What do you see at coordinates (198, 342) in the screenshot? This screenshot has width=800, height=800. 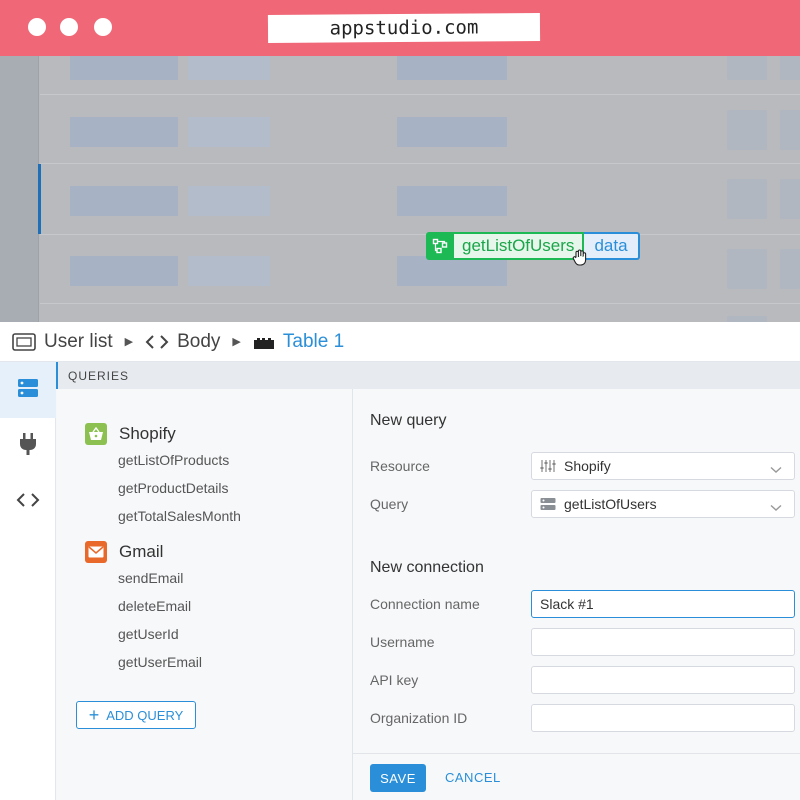 I see `breadcrumb-item-body: Body` at bounding box center [198, 342].